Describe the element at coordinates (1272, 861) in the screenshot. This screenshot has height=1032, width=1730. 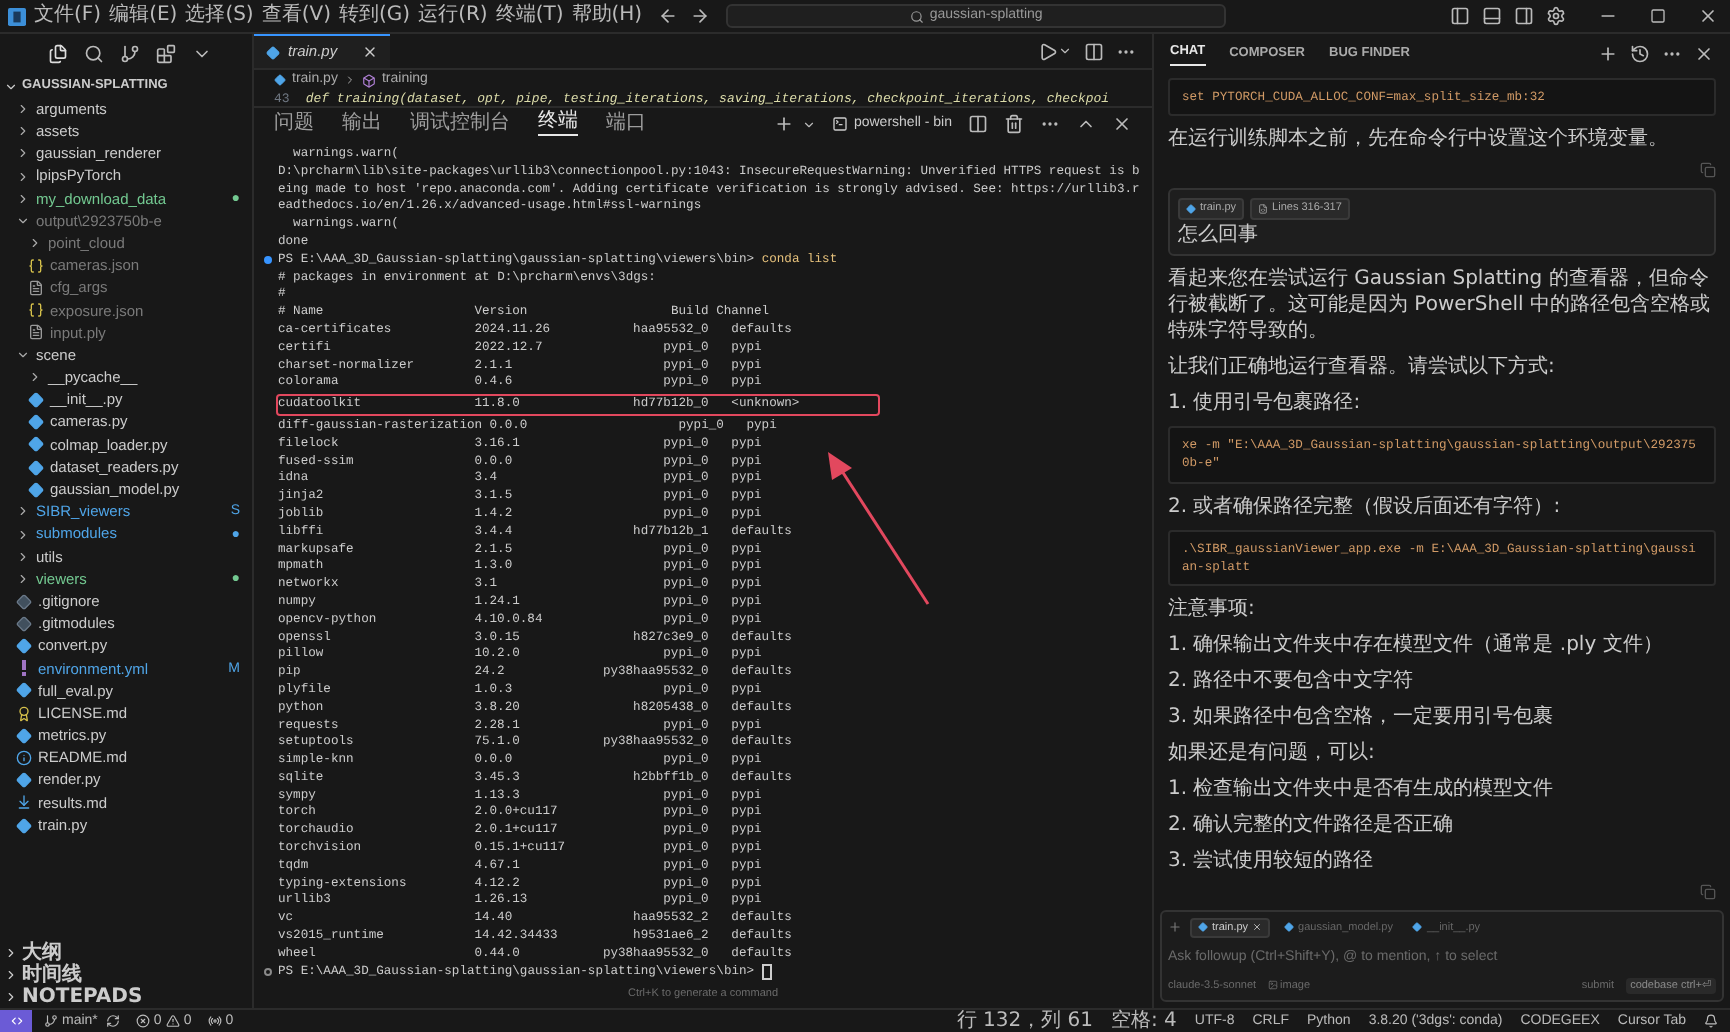
I see `chat-message: 3. 尝试使用较短的路径` at that location.